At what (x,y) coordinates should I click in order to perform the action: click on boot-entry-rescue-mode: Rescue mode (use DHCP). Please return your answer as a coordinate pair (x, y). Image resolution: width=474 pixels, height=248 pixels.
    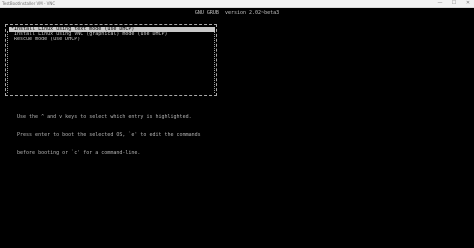
    Looking at the image, I should click on (112, 39).